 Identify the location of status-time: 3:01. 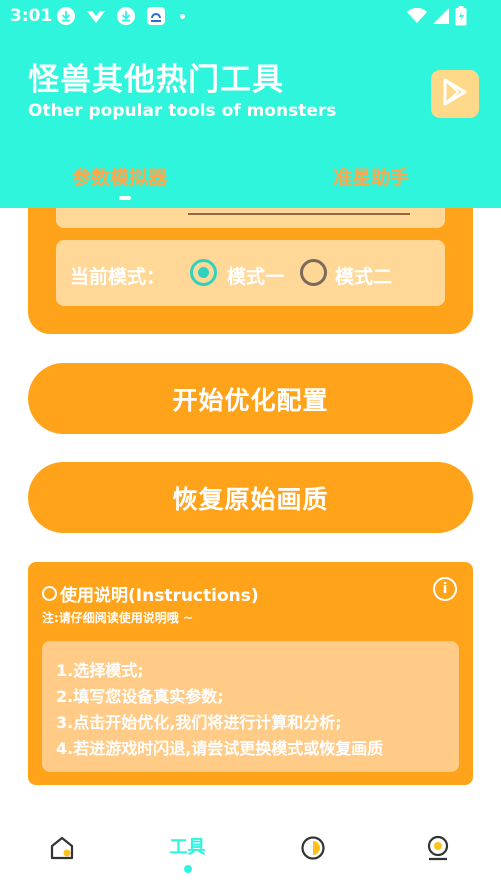
(31, 16).